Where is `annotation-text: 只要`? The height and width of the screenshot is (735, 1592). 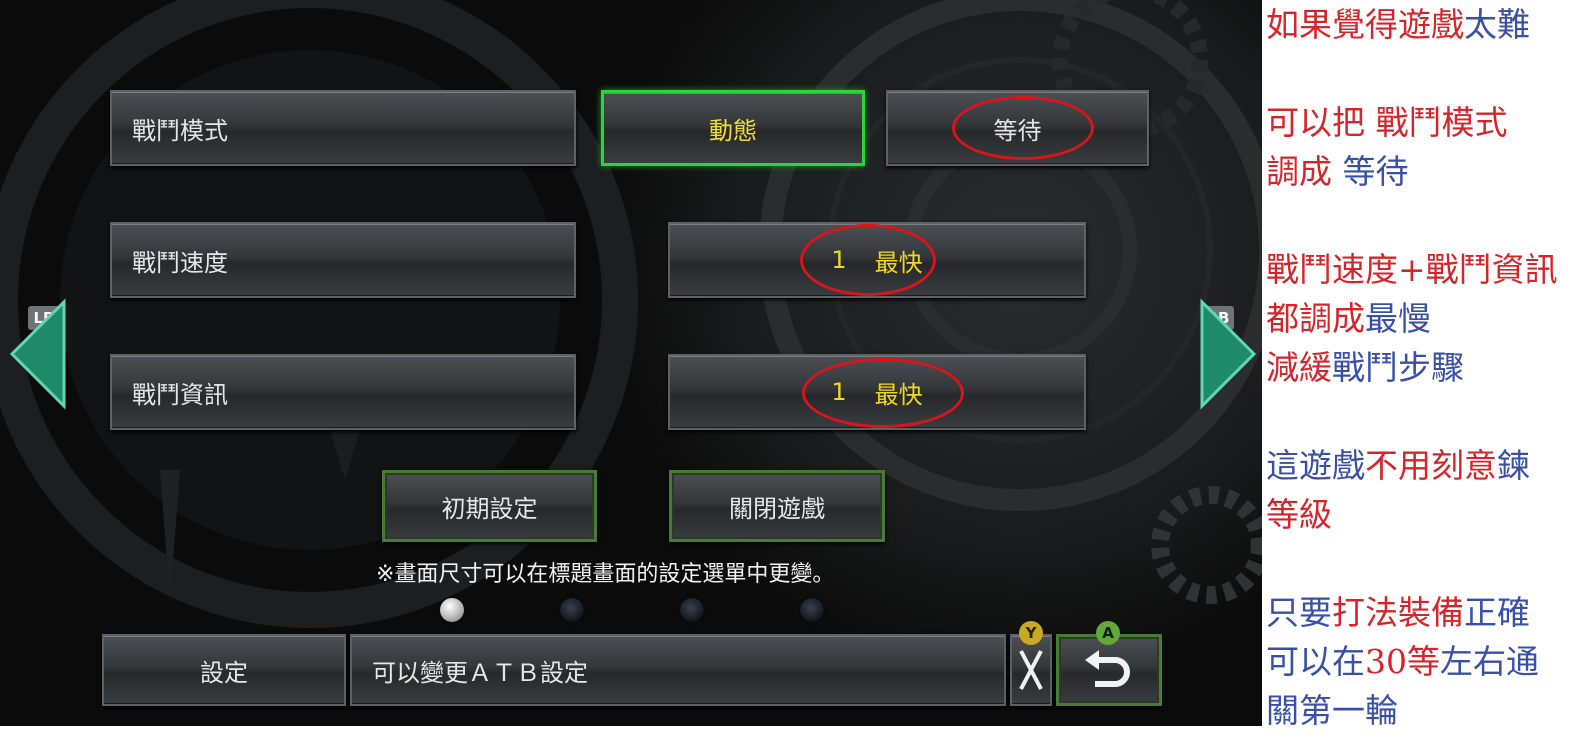
annotation-text: 只要 is located at coordinates (1299, 612).